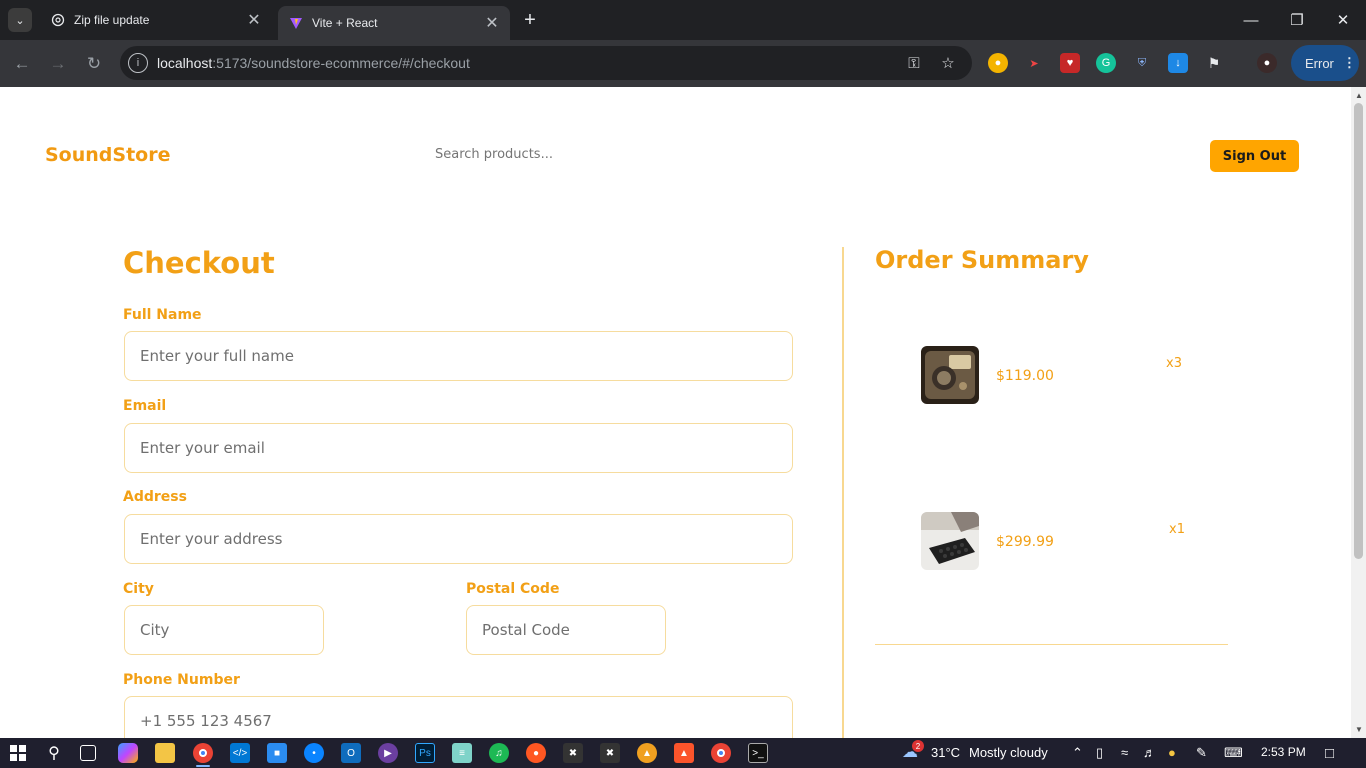 The width and height of the screenshot is (1366, 768). Describe the element at coordinates (1142, 63) in the screenshot. I see `shield-icon: ⛨` at that location.